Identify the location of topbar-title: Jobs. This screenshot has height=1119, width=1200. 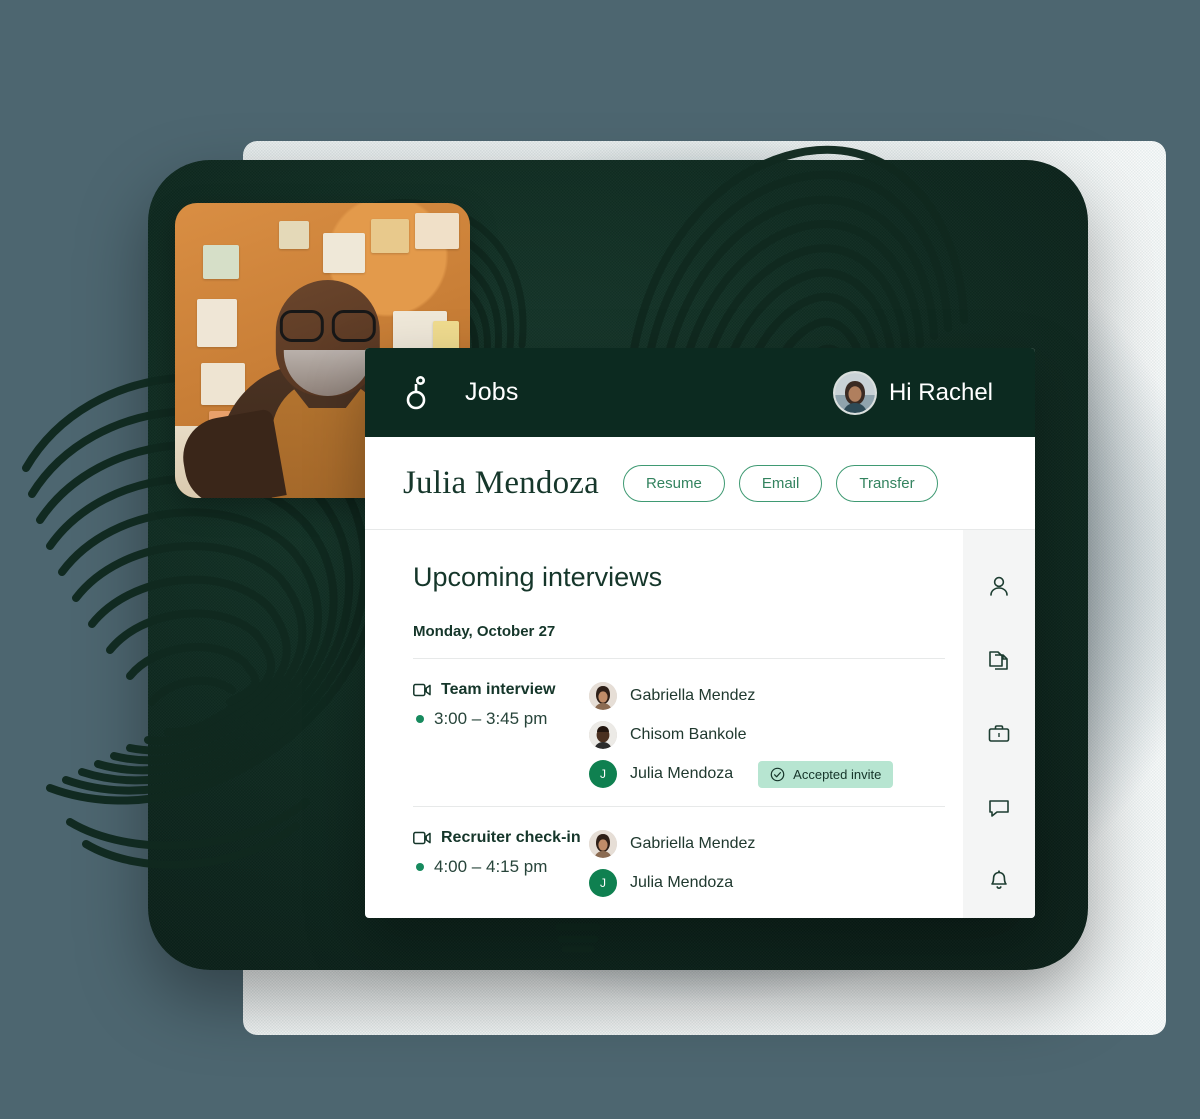
(492, 392).